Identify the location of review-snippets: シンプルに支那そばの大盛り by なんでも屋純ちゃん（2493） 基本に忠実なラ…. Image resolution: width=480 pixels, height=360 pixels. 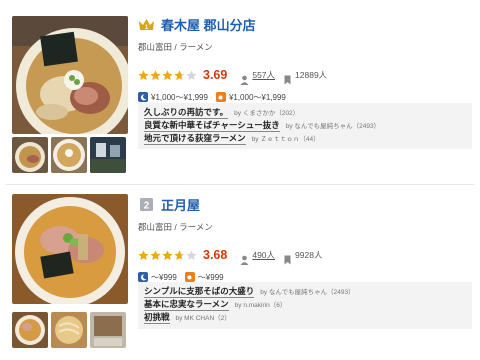
(305, 305).